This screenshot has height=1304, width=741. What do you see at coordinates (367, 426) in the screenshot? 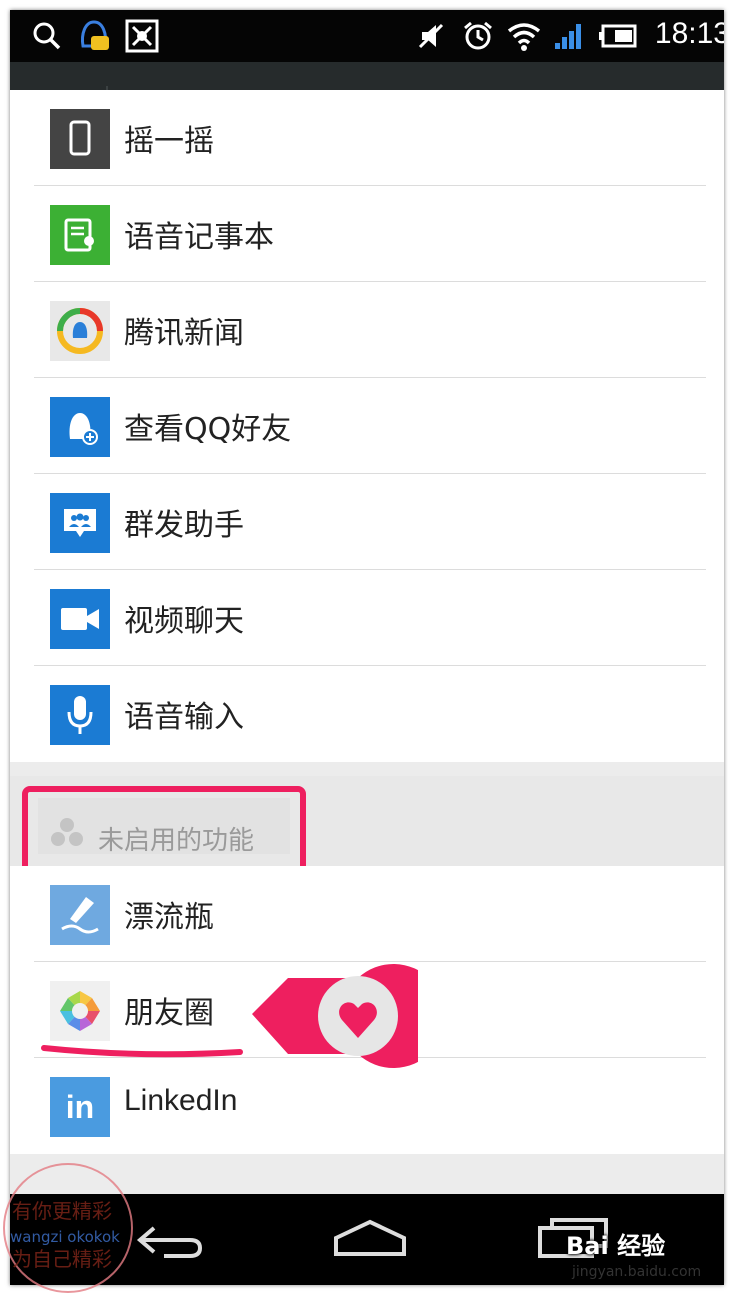
I see `list-item-qq-friends: 查看QQ好友` at bounding box center [367, 426].